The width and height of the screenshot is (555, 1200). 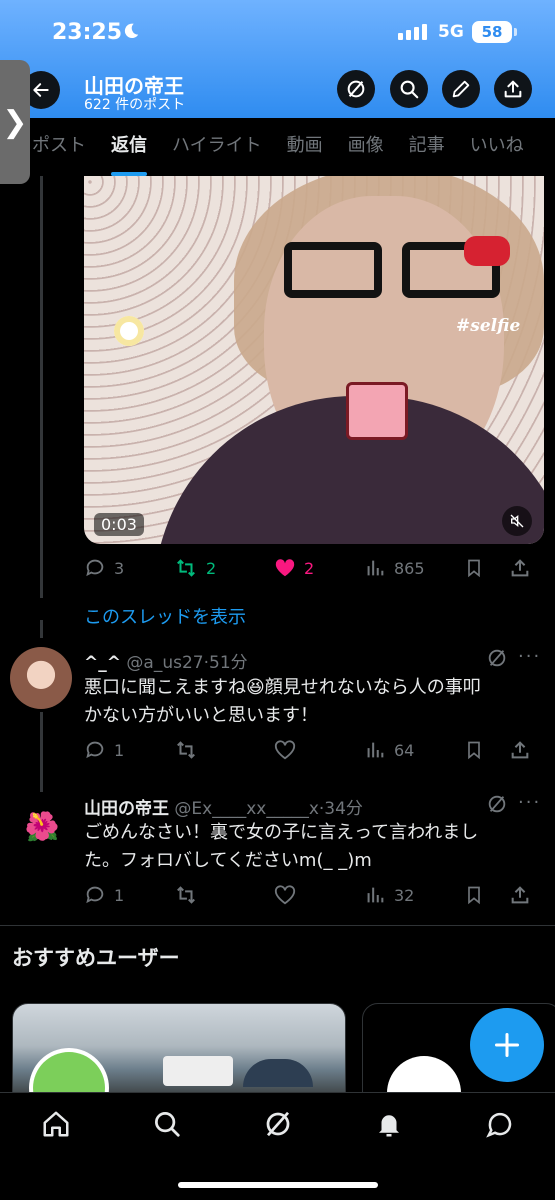 I want to click on nav-messages, so click(x=500, y=1124).